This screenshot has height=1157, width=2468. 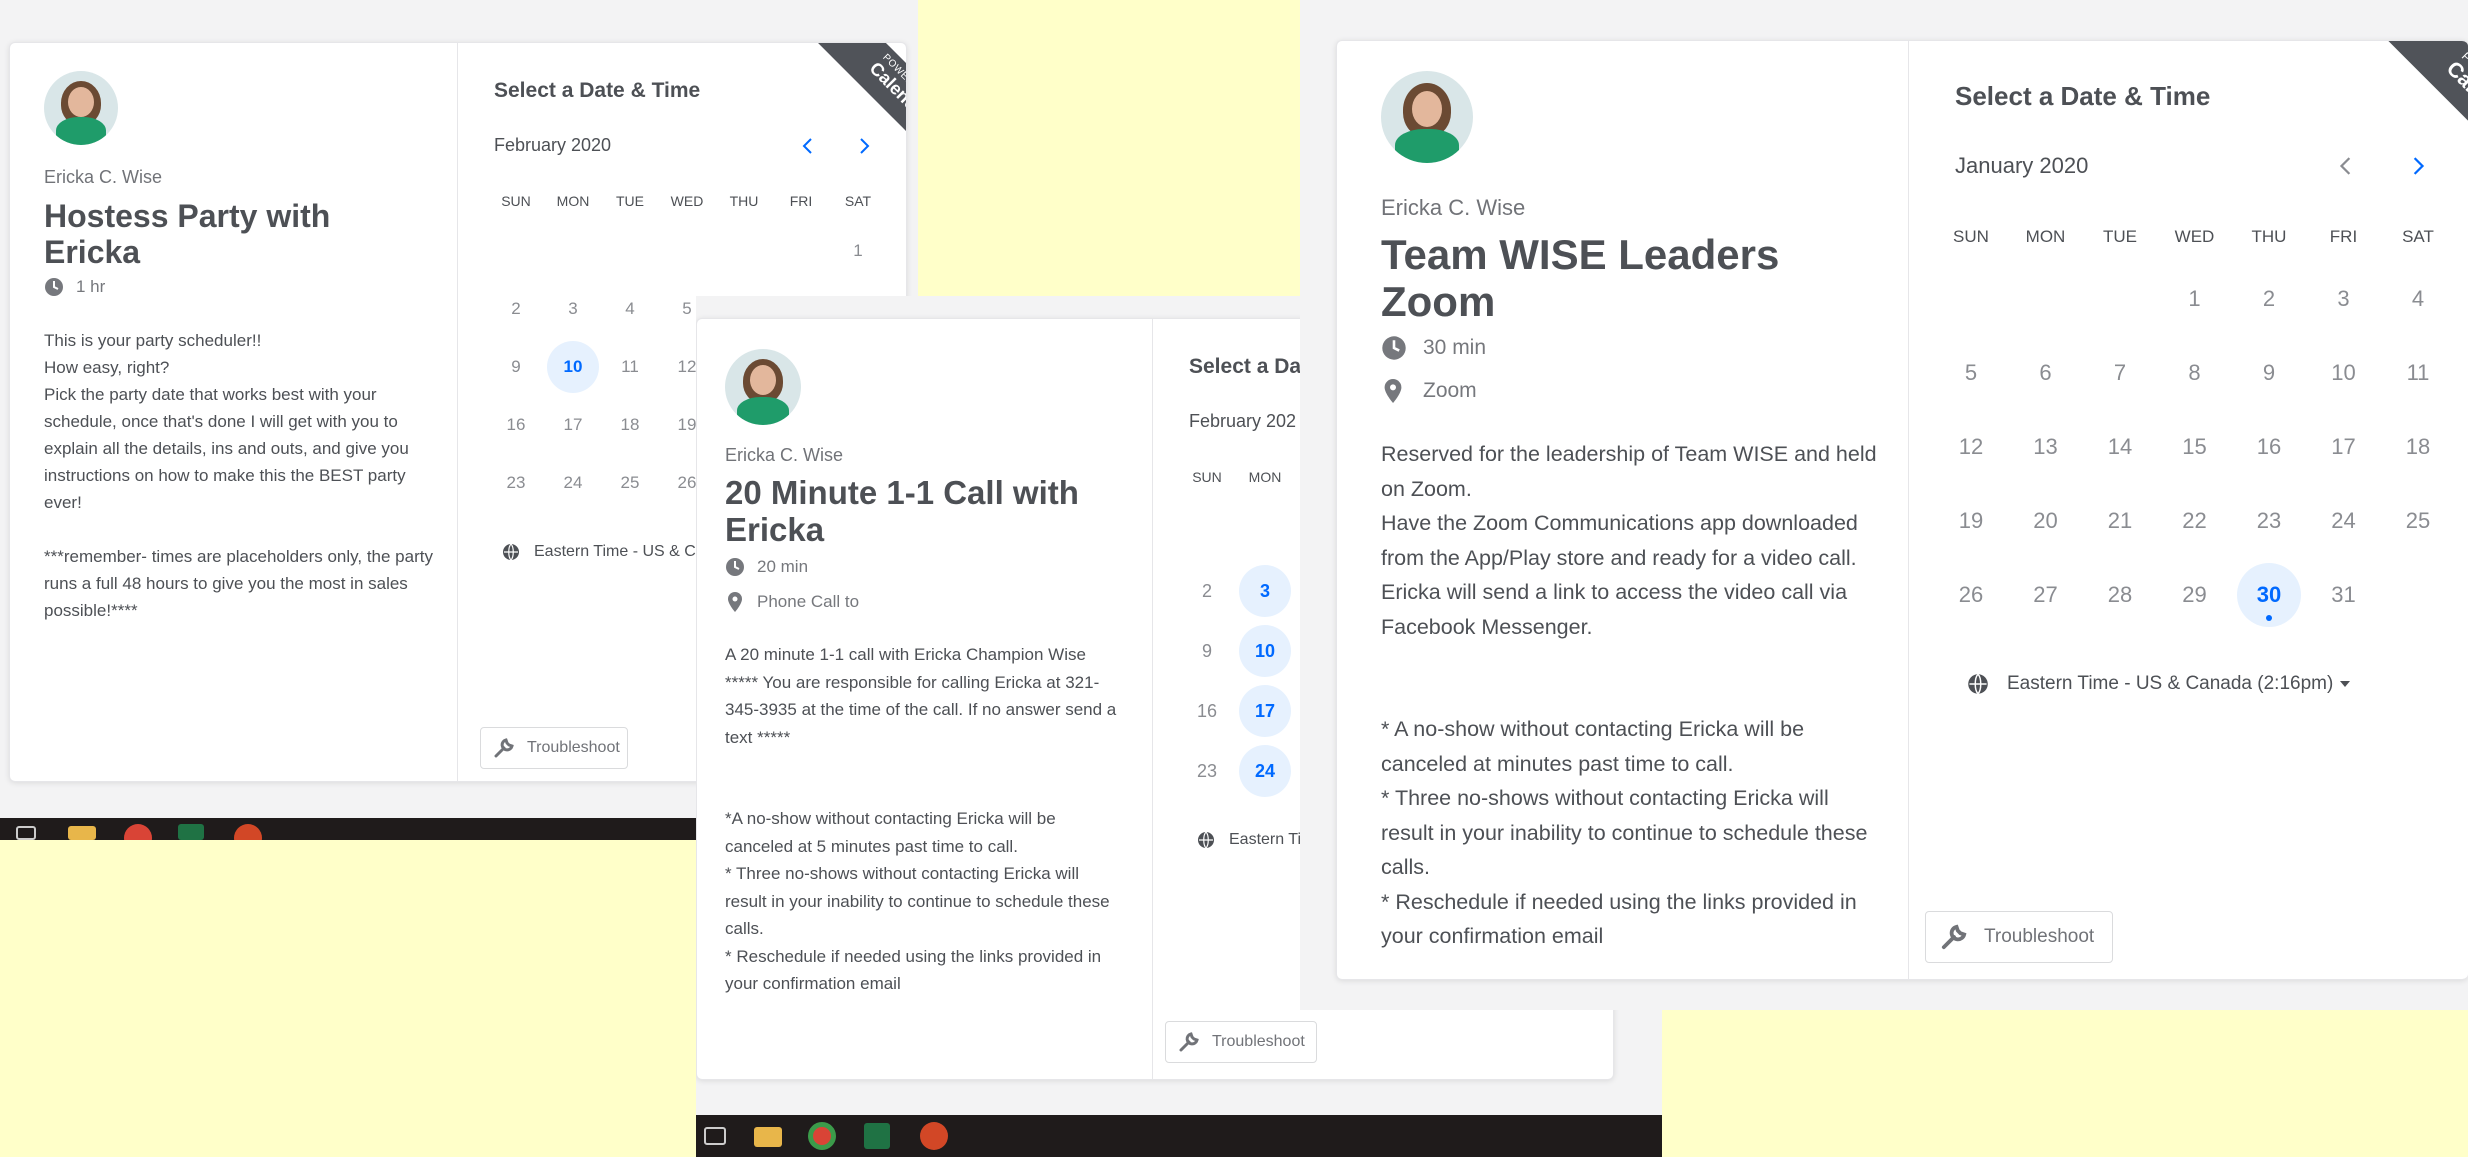 I want to click on host-name: Ericka C. Wise, so click(x=784, y=455).